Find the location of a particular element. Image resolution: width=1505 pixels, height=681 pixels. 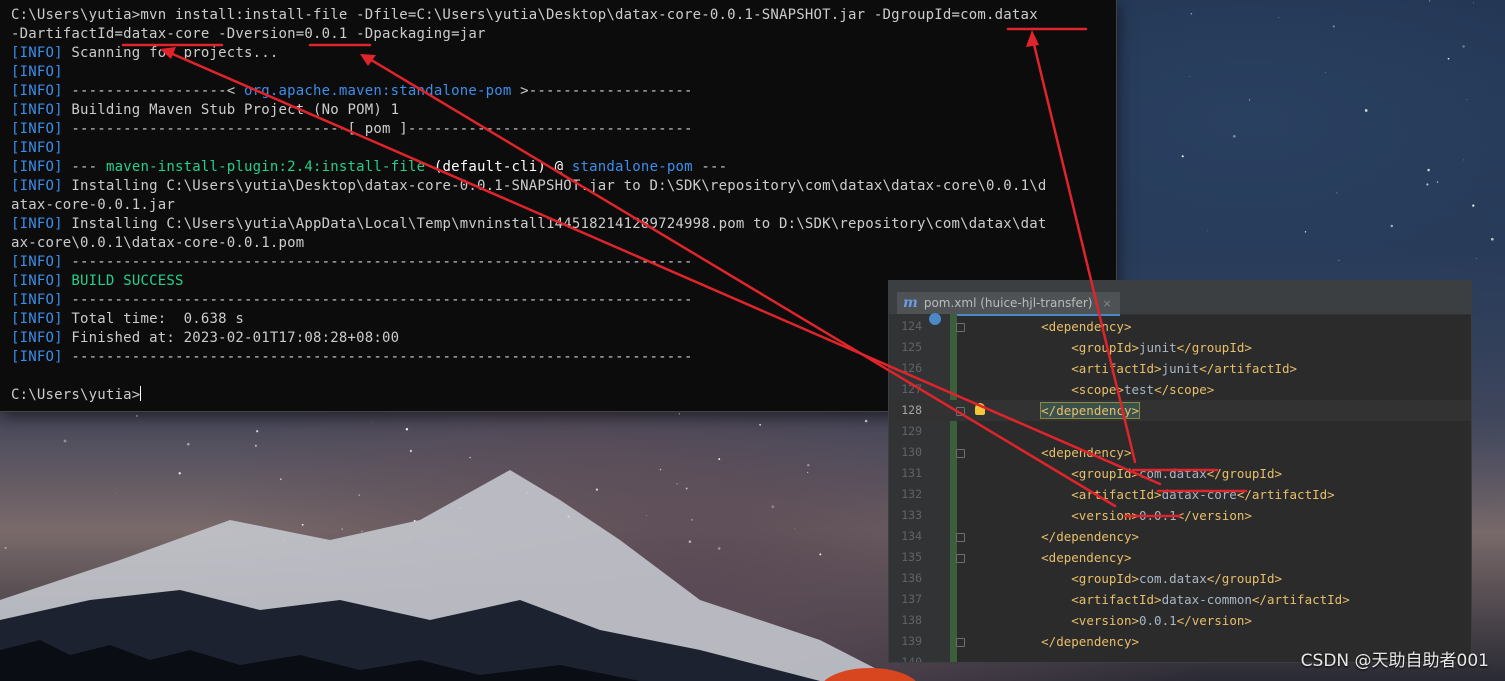

line-number: 126 is located at coordinates (905, 368).